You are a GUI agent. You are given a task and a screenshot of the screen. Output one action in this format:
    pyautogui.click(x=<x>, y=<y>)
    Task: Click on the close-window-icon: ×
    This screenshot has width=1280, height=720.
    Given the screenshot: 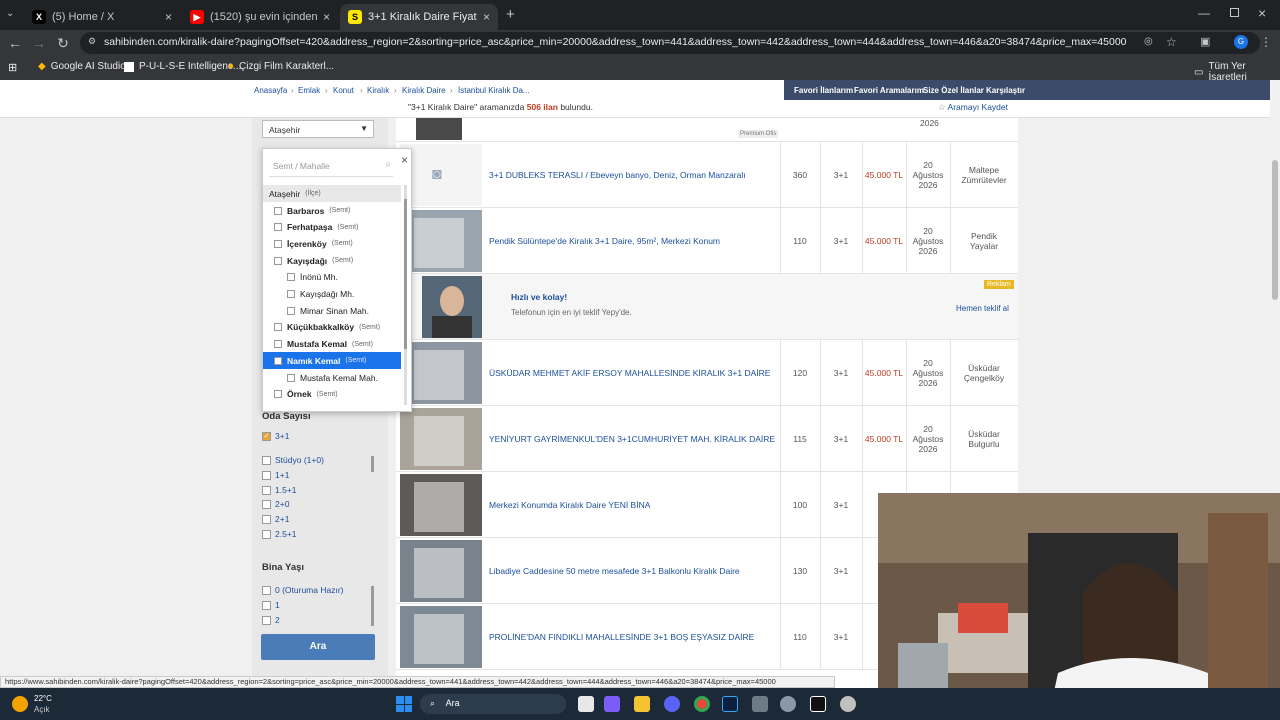 What is the action you would take?
    pyautogui.click(x=1262, y=13)
    